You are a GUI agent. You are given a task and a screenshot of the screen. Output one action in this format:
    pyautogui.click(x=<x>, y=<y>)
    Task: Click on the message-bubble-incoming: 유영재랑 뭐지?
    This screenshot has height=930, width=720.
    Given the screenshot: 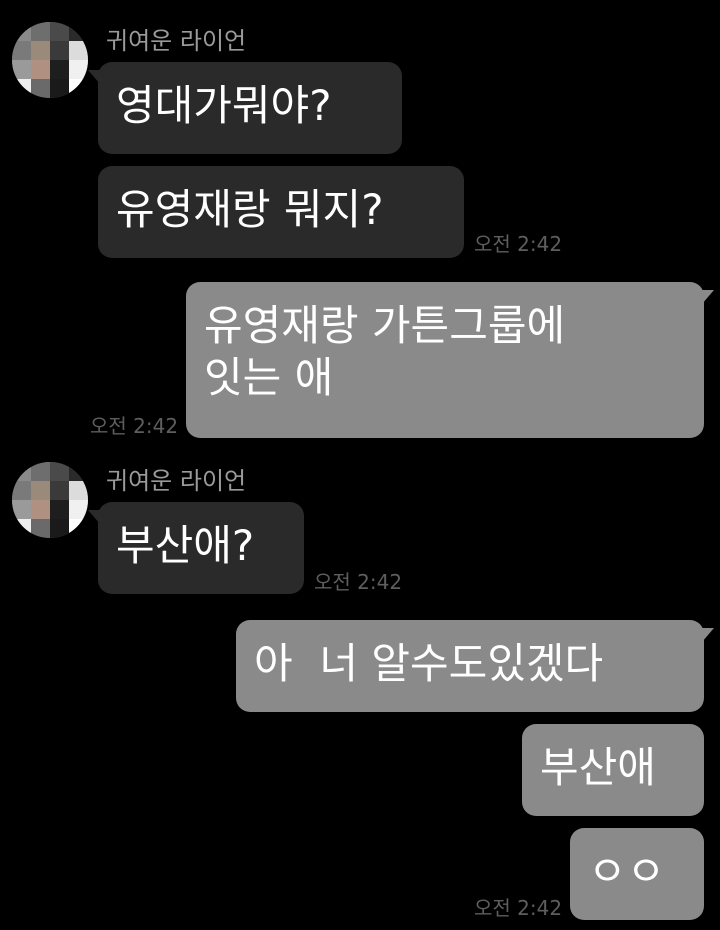 What is the action you would take?
    pyautogui.click(x=281, y=212)
    